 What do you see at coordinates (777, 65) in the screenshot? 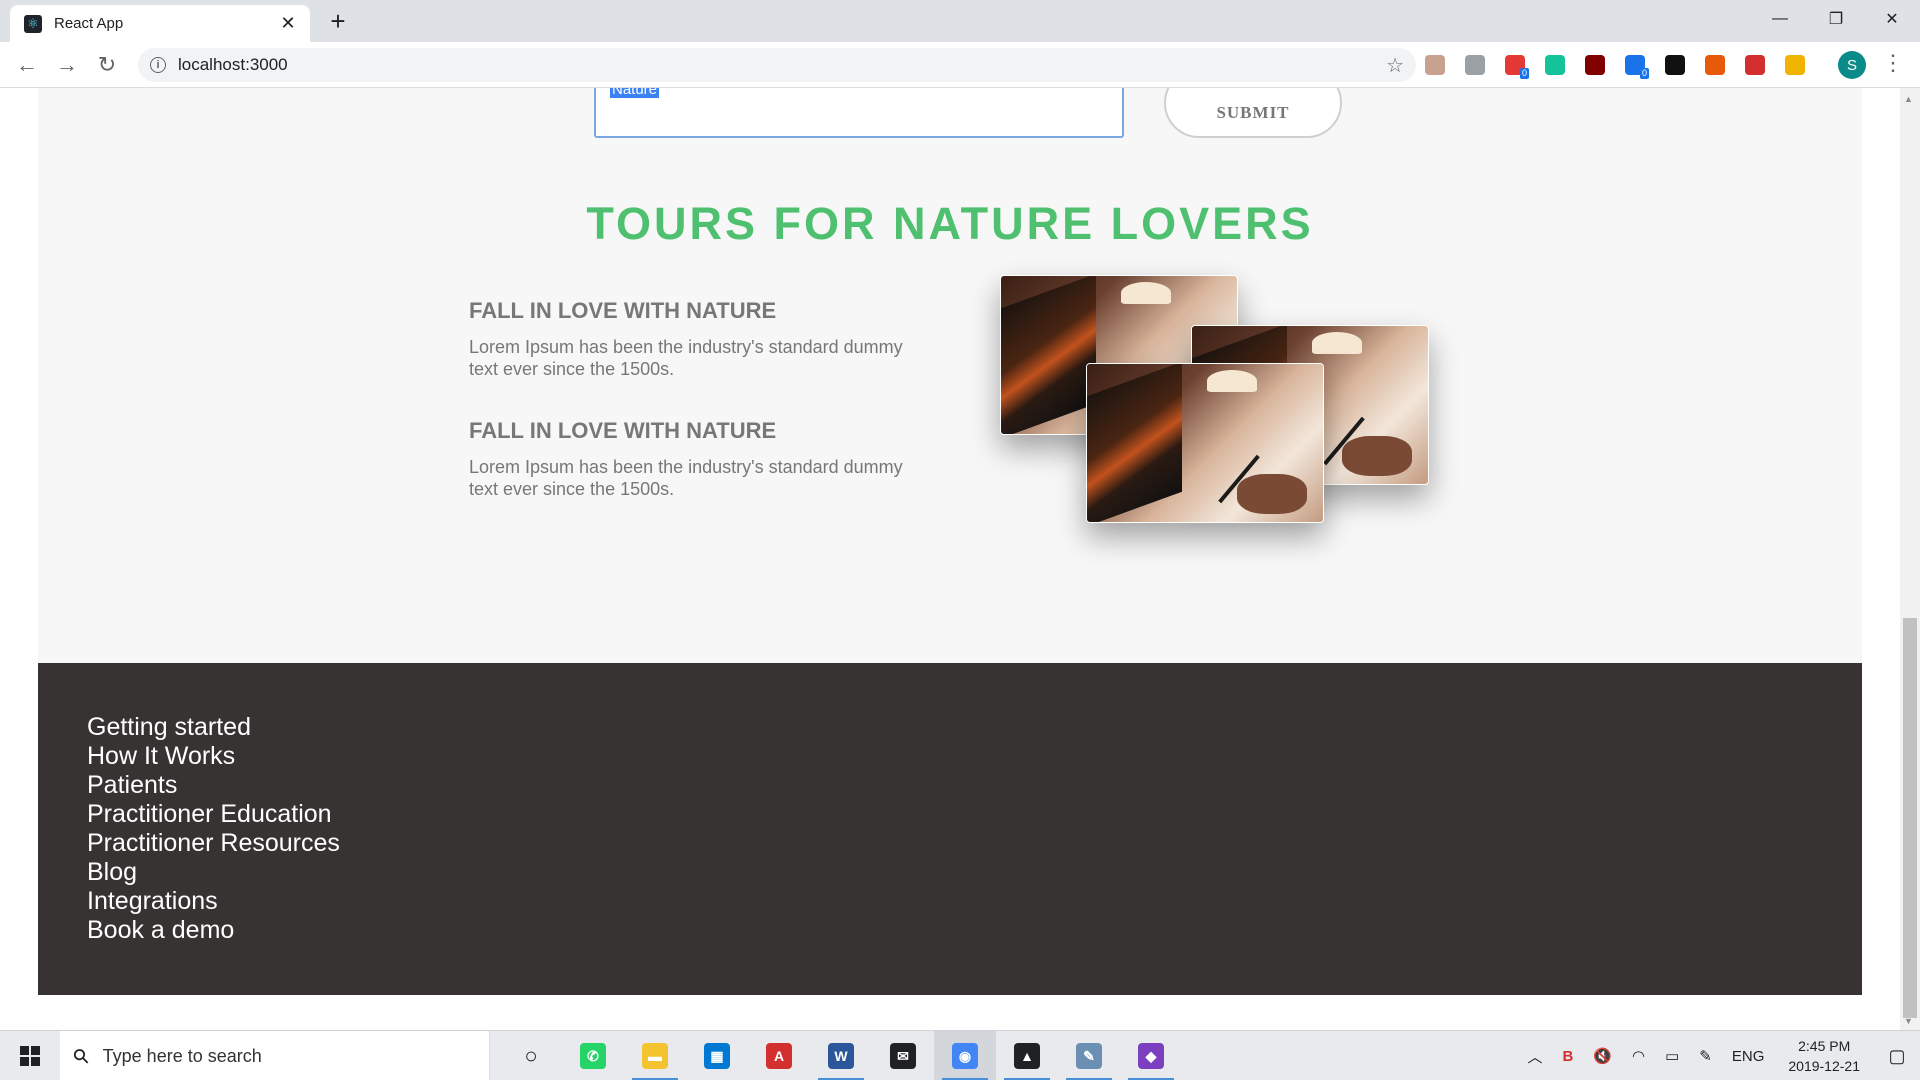
I see `address-bar: i localhost:3000 ☆` at bounding box center [777, 65].